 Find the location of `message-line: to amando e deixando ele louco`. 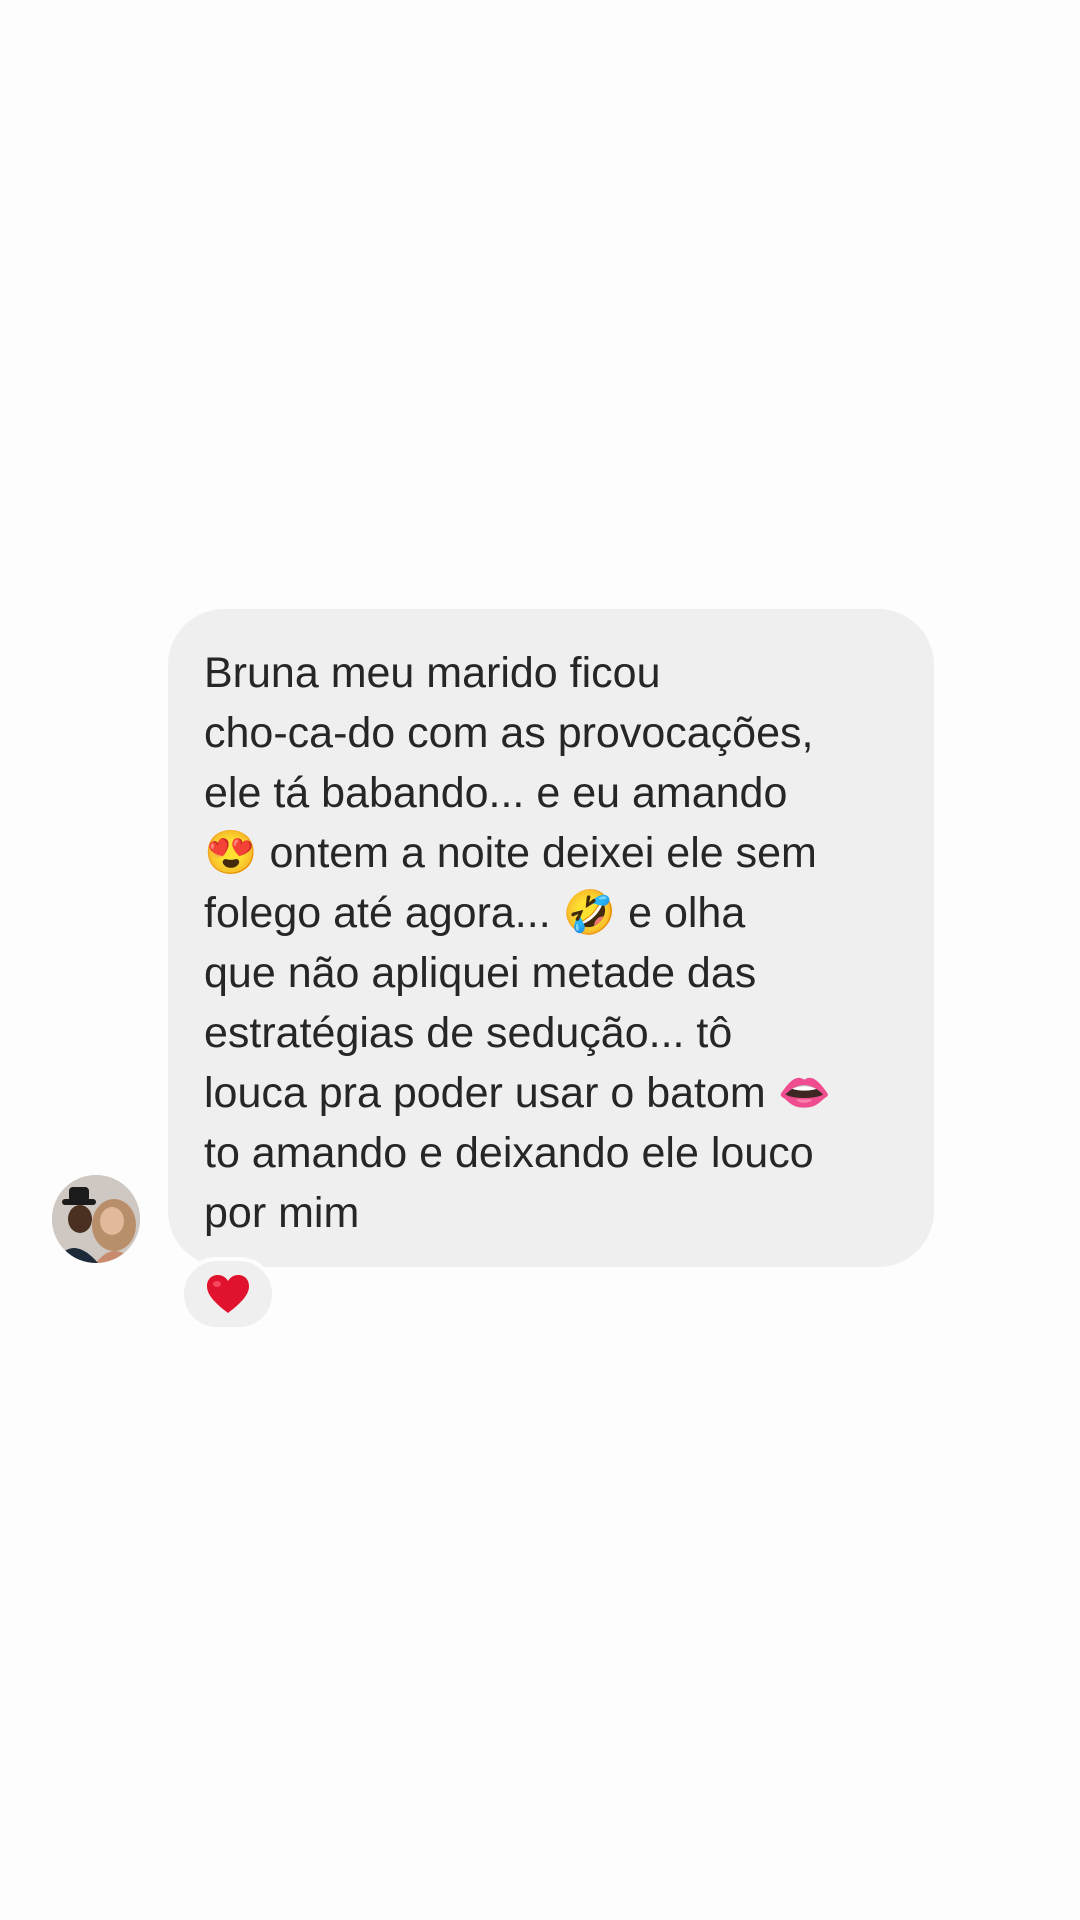

message-line: to amando e deixando ele louco is located at coordinates (509, 1153).